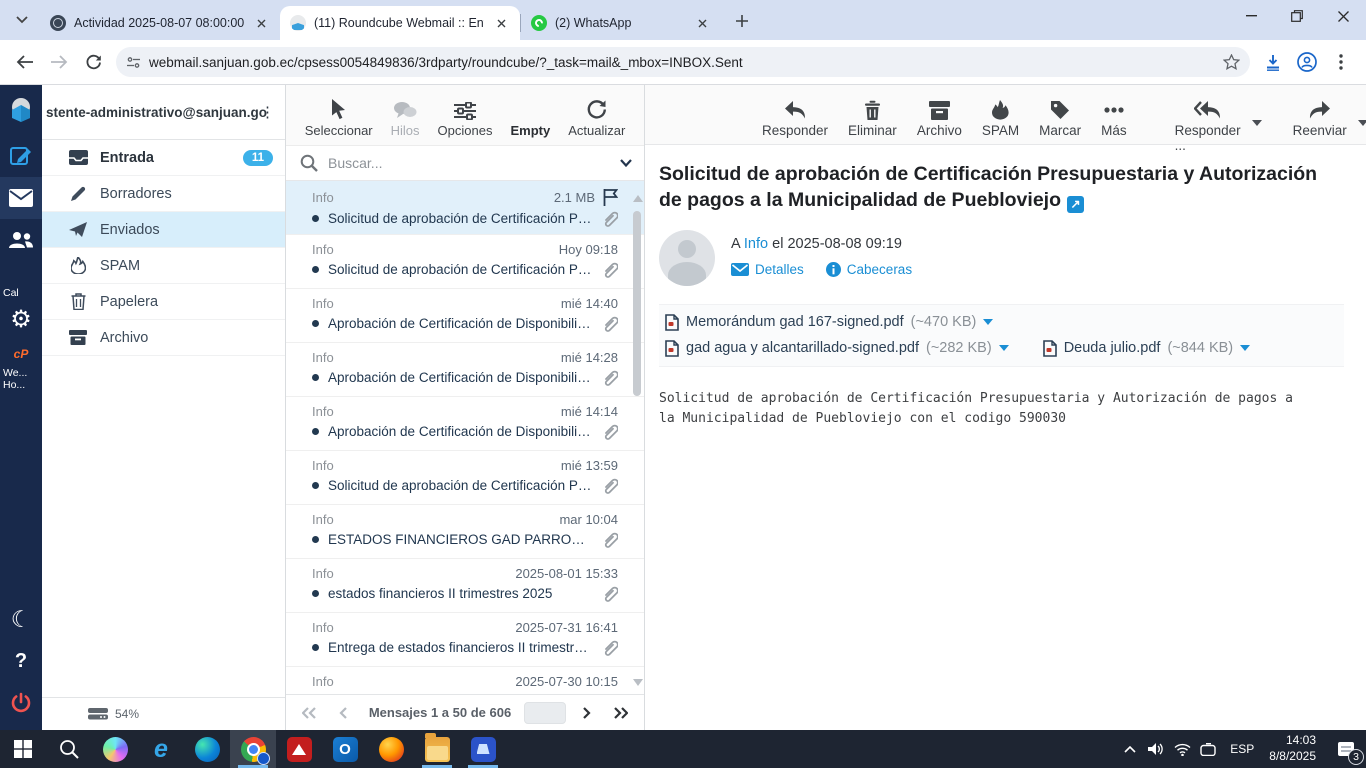 The image size is (1366, 768). Describe the element at coordinates (829, 322) in the screenshot. I see `attachment-item: Memorándum gad 167-signed.pdf (~470 KB)` at that location.